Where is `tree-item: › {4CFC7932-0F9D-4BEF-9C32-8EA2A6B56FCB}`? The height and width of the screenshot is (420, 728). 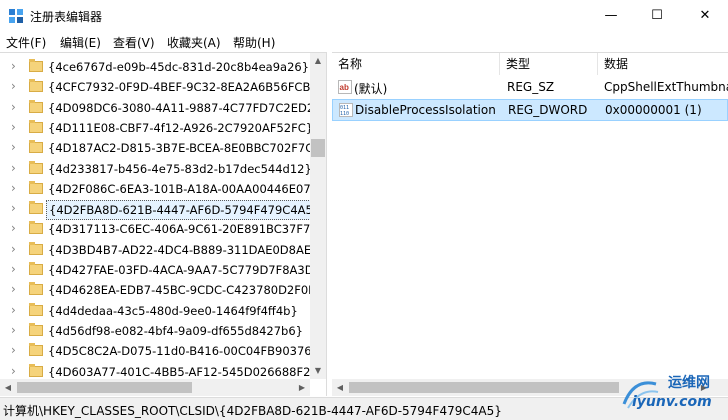
tree-item: › {4CFC7932-0F9D-4BEF-9C32-8EA2A6B56FCB} is located at coordinates (159, 87).